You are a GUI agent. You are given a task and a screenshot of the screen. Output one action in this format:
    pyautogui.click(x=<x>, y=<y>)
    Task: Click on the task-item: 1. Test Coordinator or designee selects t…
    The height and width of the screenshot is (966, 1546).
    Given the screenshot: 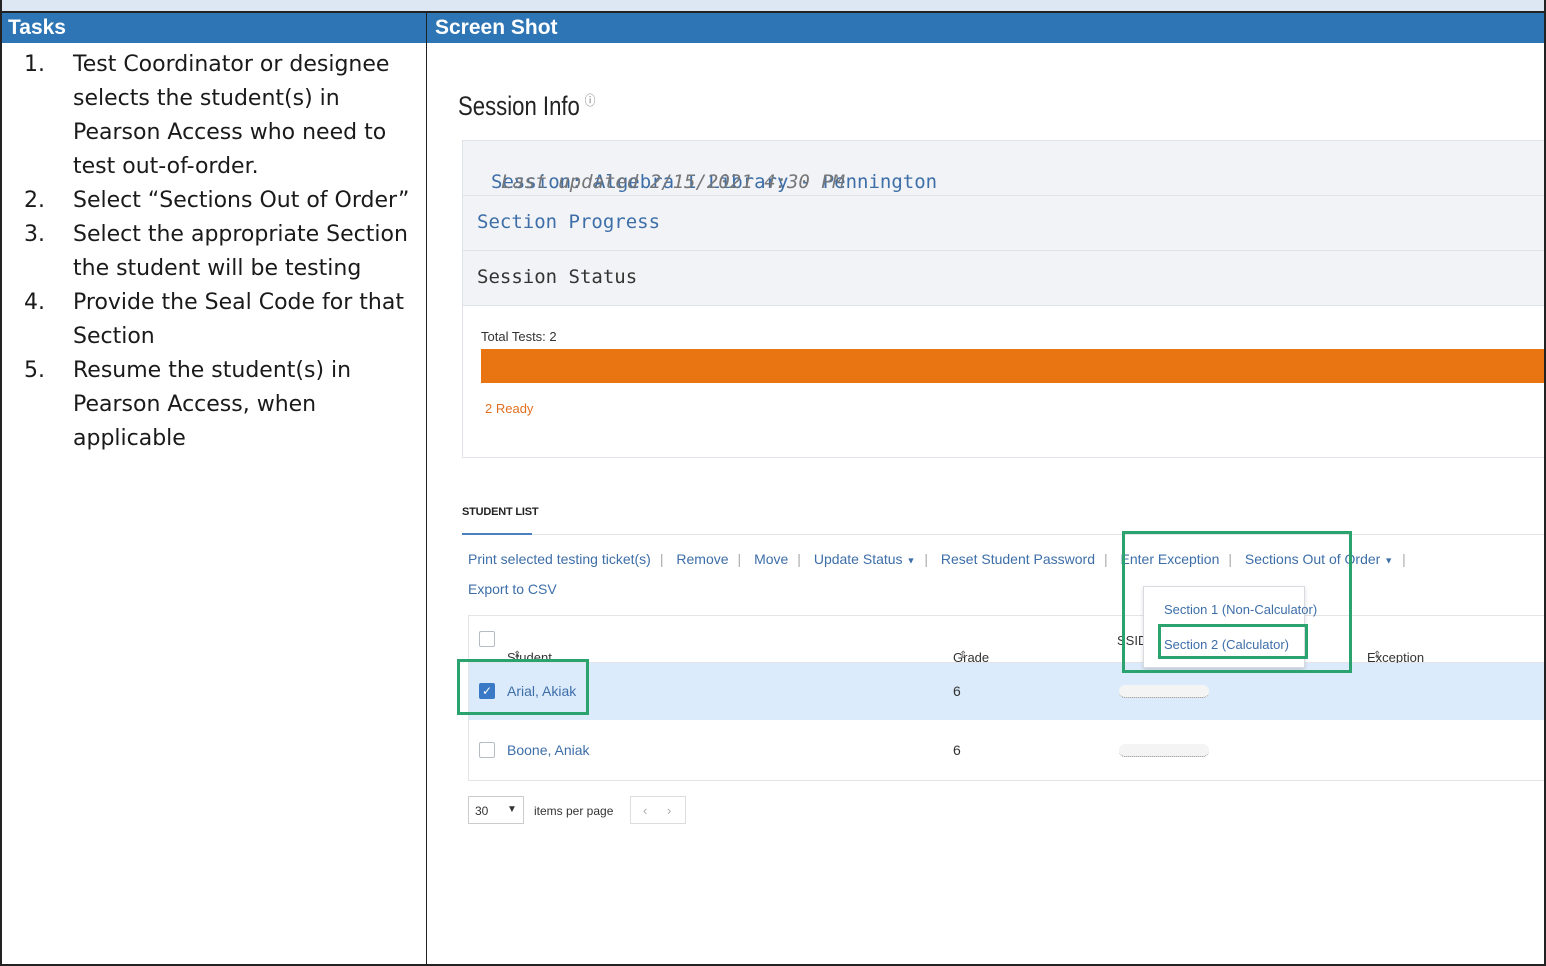 What is the action you would take?
    pyautogui.click(x=221, y=116)
    